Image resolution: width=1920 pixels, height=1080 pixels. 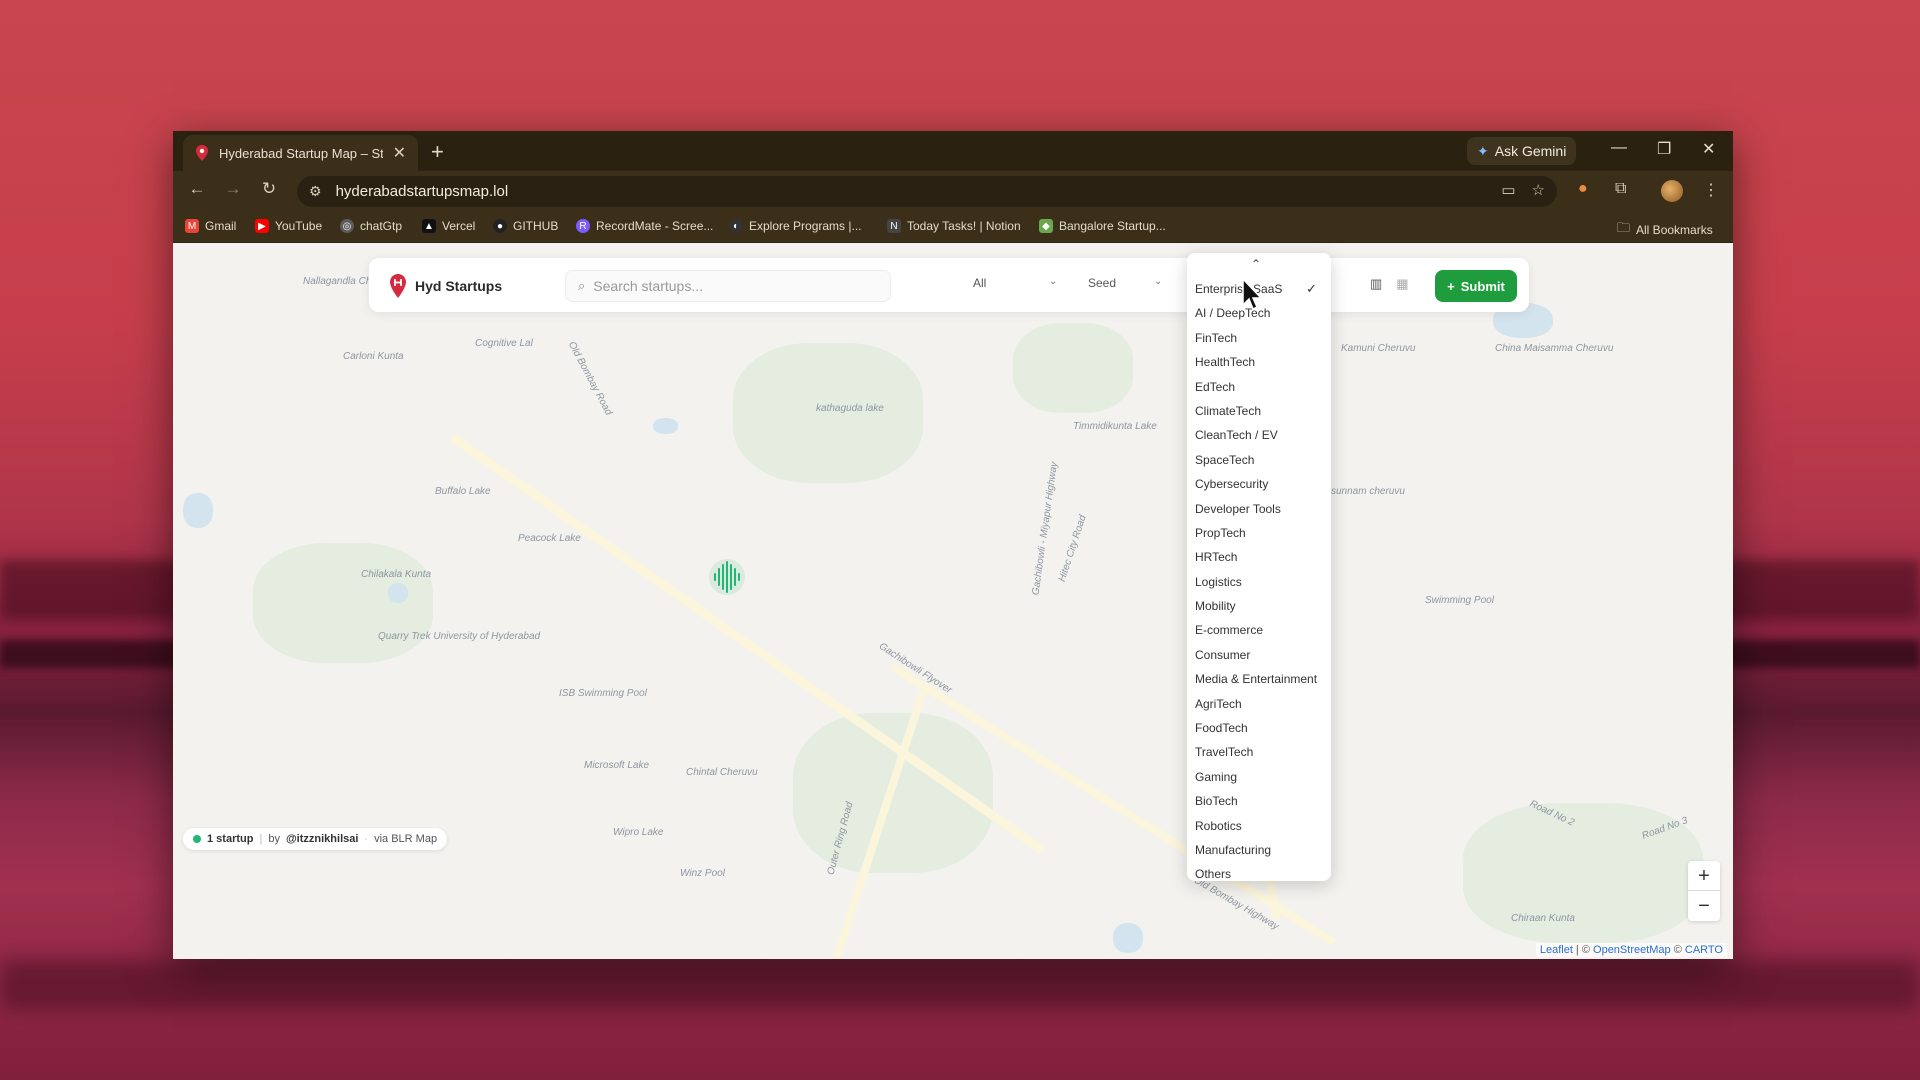 What do you see at coordinates (1677, 950) in the screenshot?
I see `attribution-sep: ©` at bounding box center [1677, 950].